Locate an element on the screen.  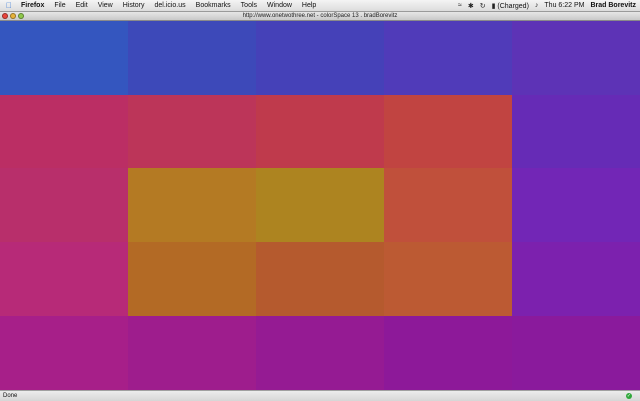
bluetooth-icon: ✱ is located at coordinates (471, 6).